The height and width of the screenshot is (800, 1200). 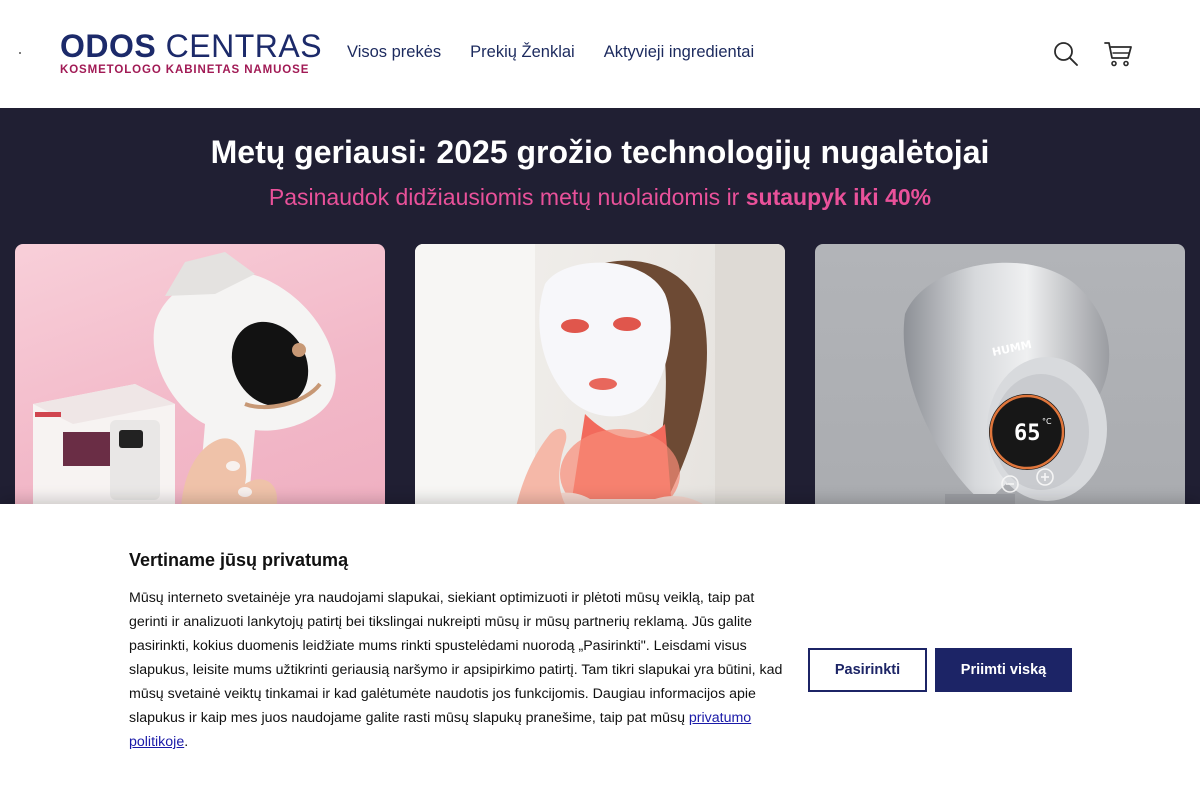 What do you see at coordinates (1047, 421) in the screenshot?
I see `device-display-unit: °C` at bounding box center [1047, 421].